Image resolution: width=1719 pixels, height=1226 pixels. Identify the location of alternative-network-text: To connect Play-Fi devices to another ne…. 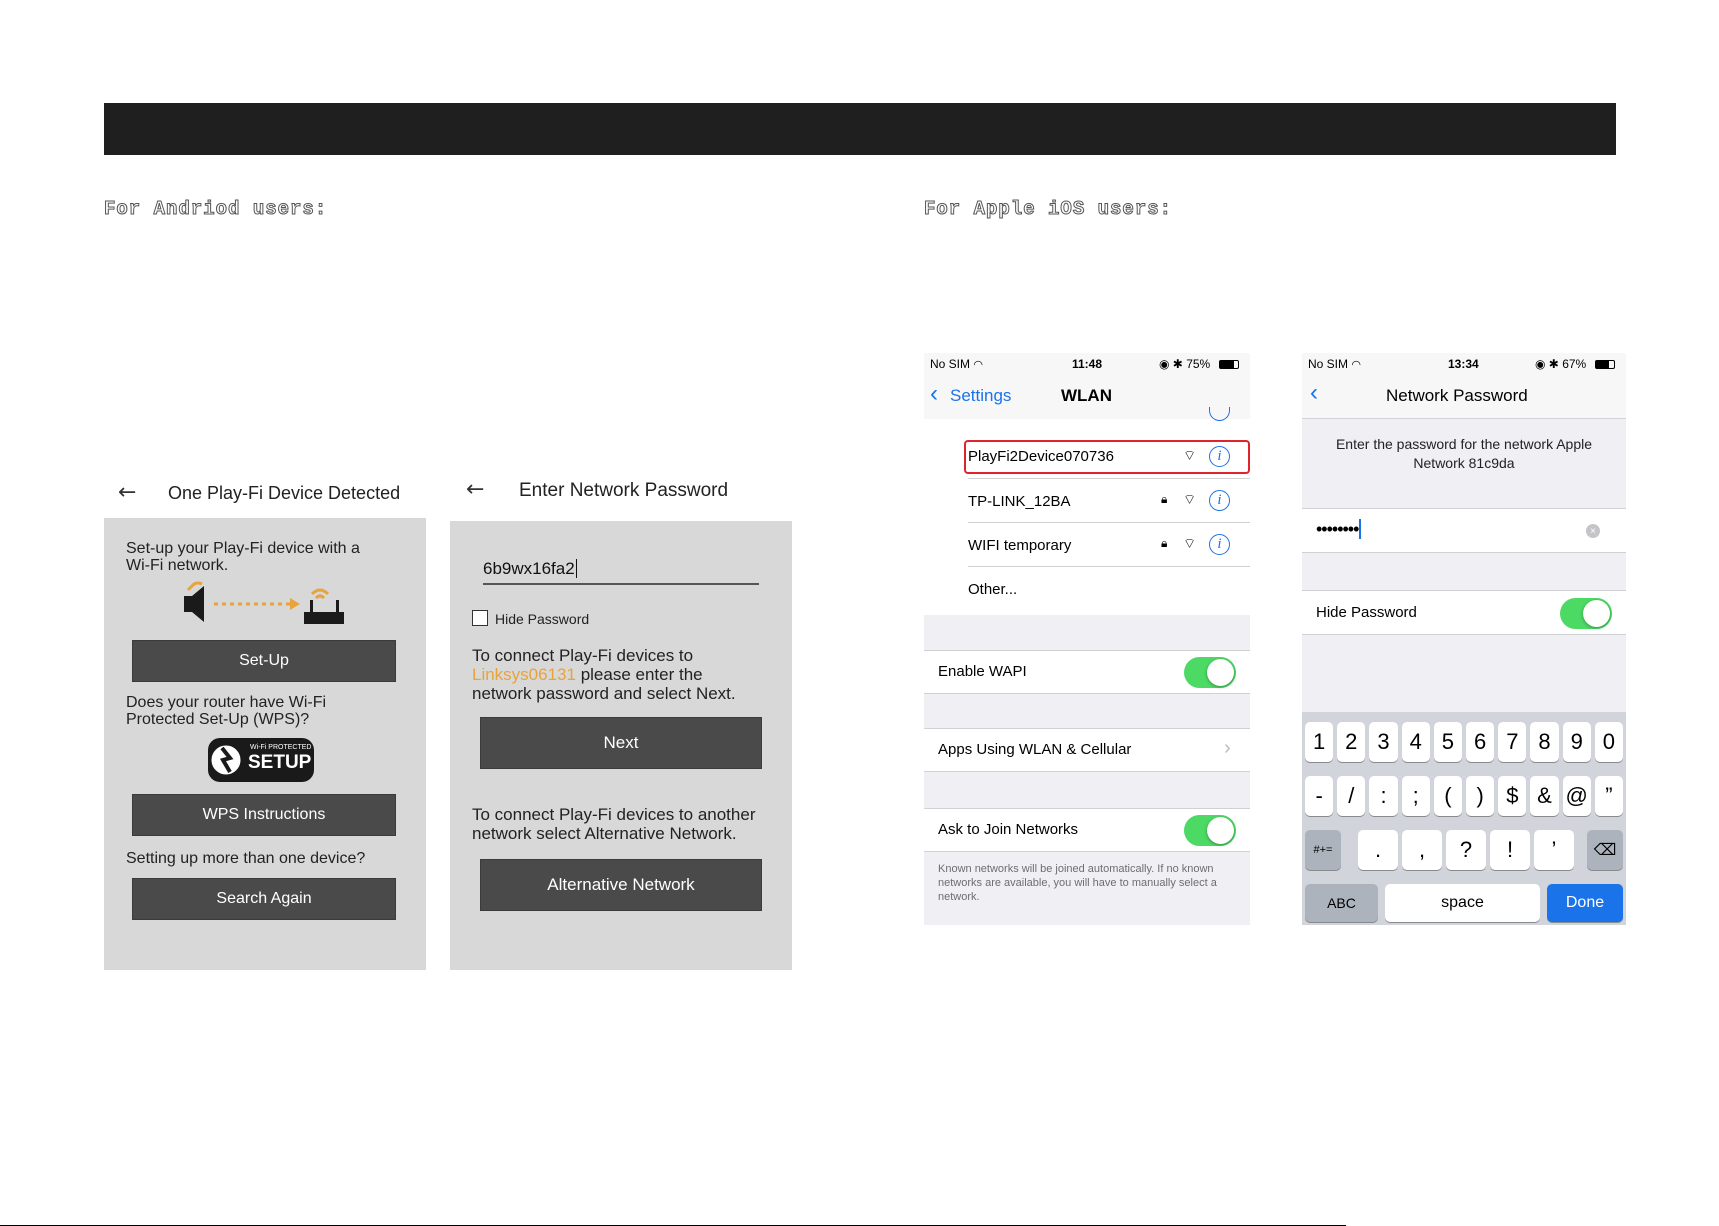
(614, 824).